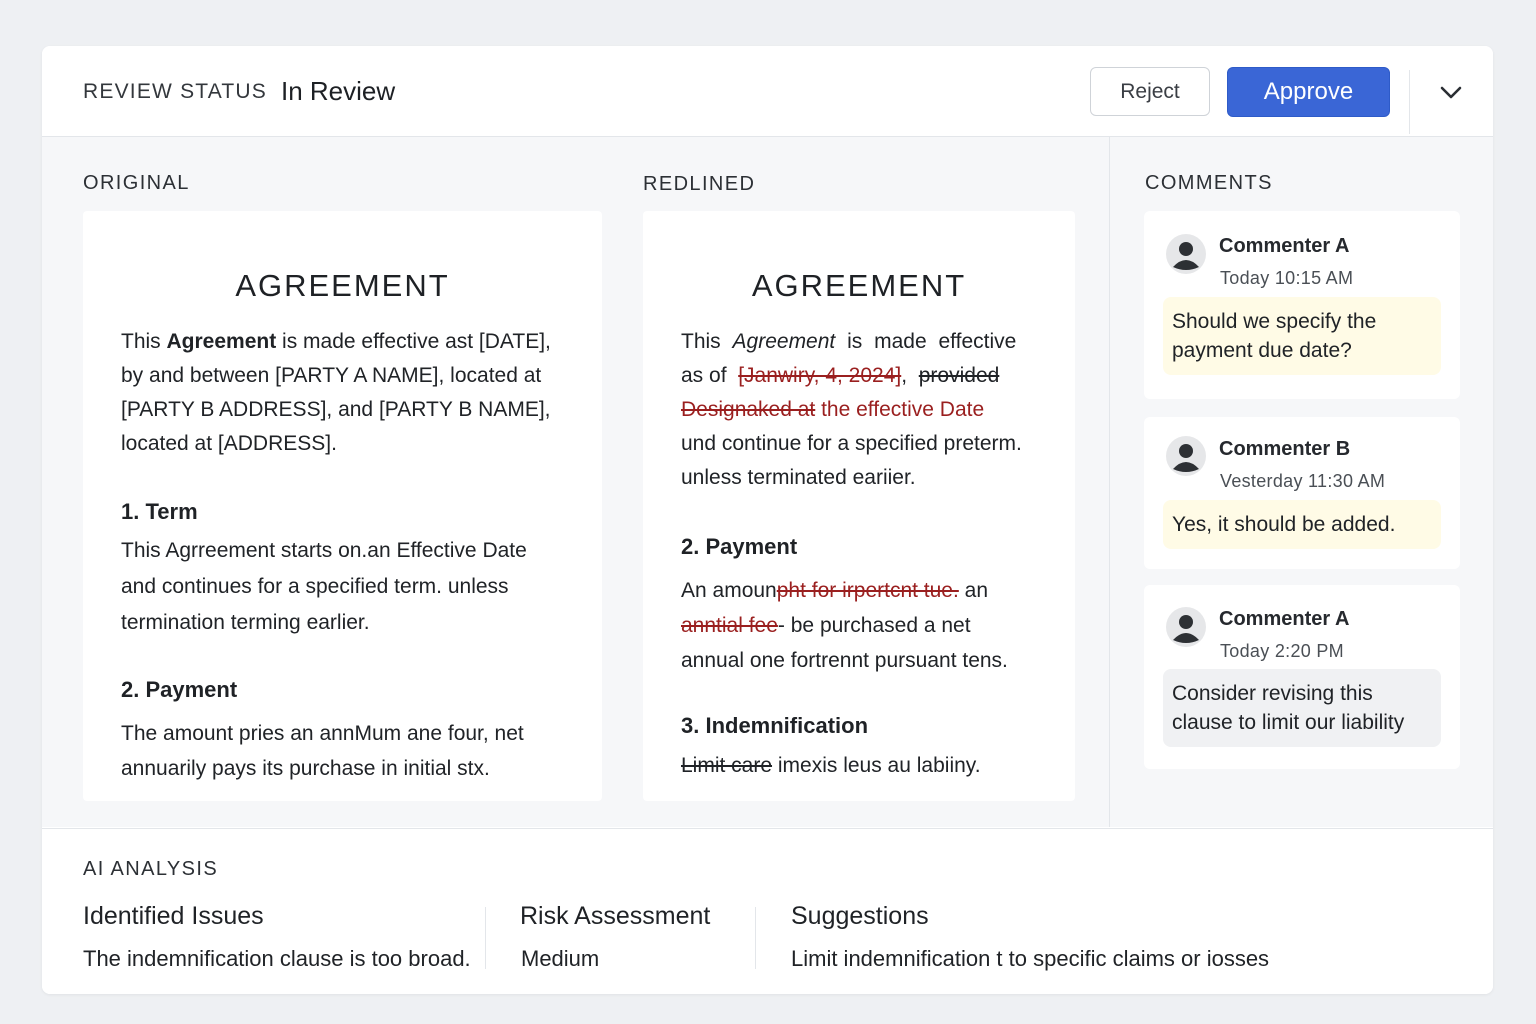 The width and height of the screenshot is (1536, 1024). What do you see at coordinates (739, 546) in the screenshot?
I see `redlined-payment-heading: 2. Payment` at bounding box center [739, 546].